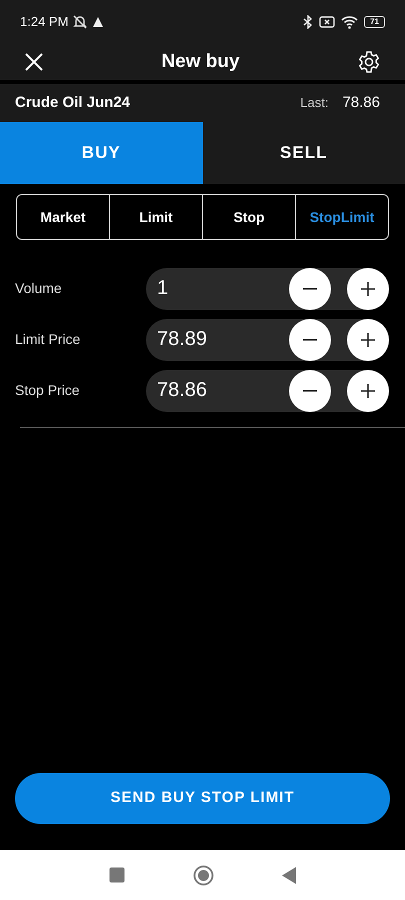 The image size is (405, 900). I want to click on field-label: Volume, so click(38, 288).